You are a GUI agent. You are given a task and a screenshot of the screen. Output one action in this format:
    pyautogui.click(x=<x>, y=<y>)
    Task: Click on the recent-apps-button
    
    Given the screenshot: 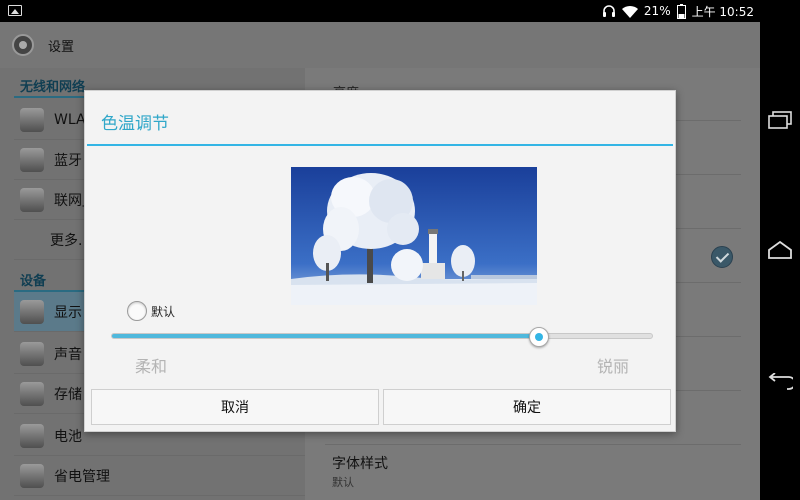 What is the action you would take?
    pyautogui.click(x=780, y=120)
    